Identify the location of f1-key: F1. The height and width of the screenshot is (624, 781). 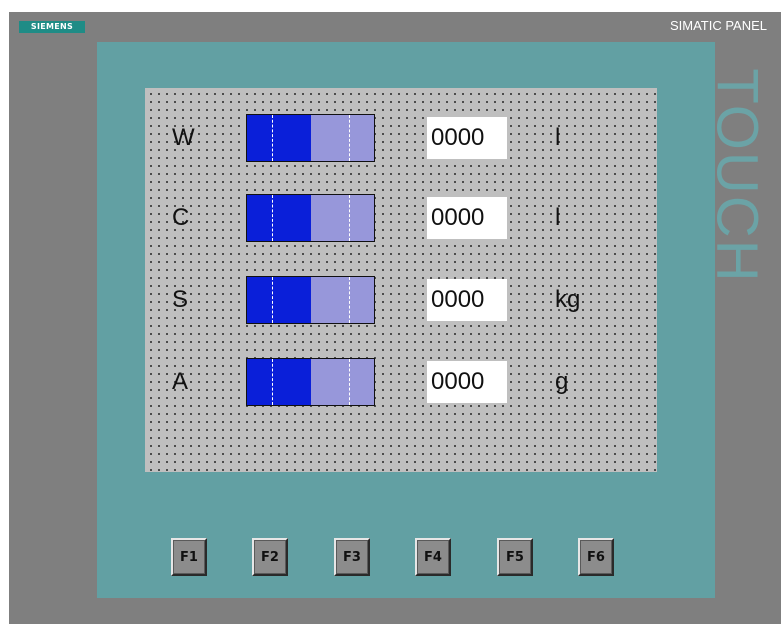
(189, 557).